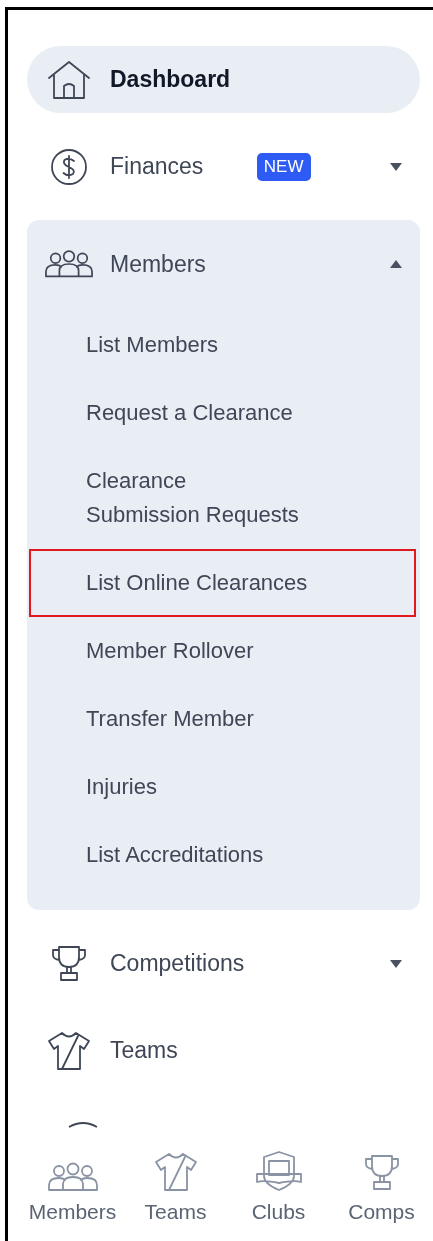 The image size is (433, 1241). What do you see at coordinates (222, 719) in the screenshot?
I see `submenu-item: Transfer Member` at bounding box center [222, 719].